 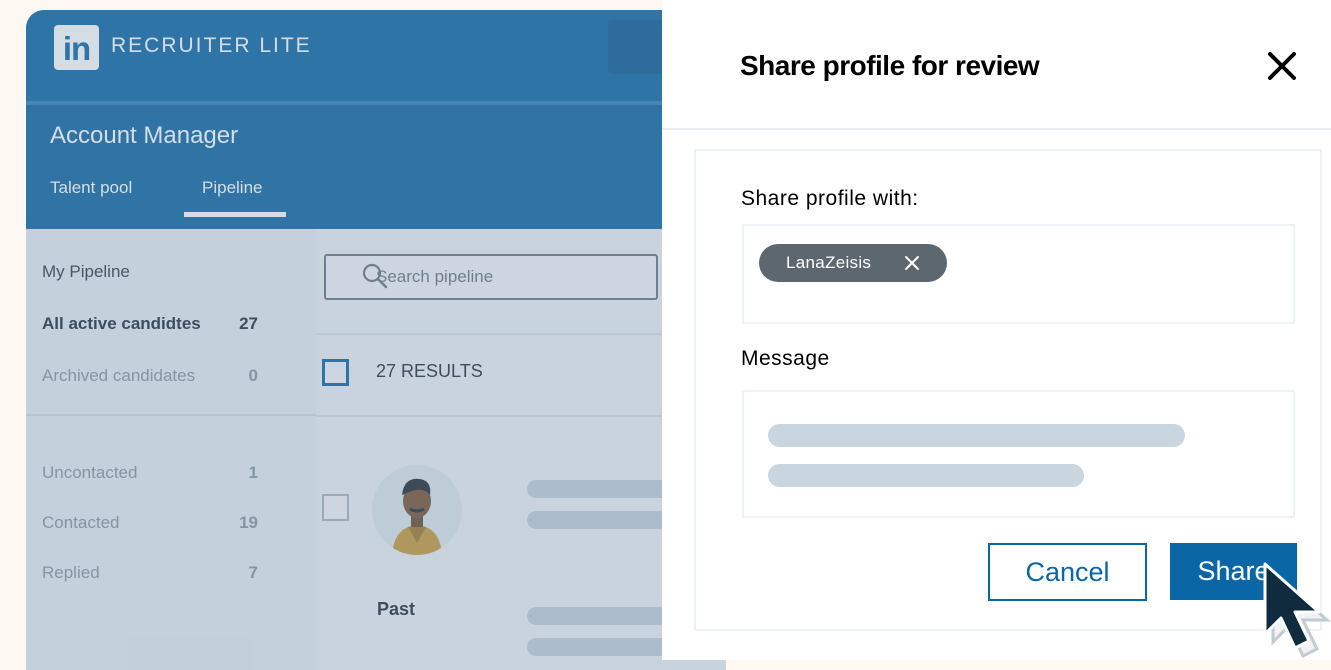 I want to click on recipient-chip-label: LanaZeisis, so click(x=829, y=262).